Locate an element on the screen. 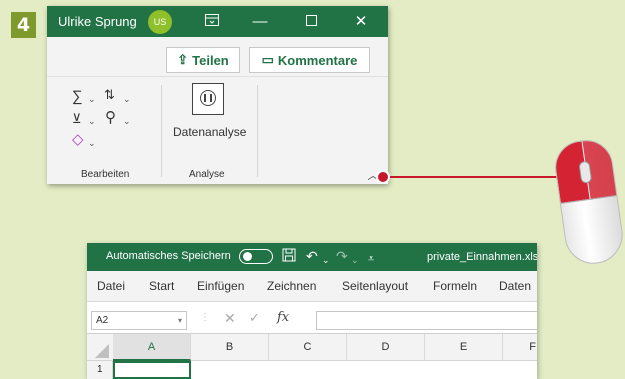  share-button: ⇪ Teilen is located at coordinates (203, 60).